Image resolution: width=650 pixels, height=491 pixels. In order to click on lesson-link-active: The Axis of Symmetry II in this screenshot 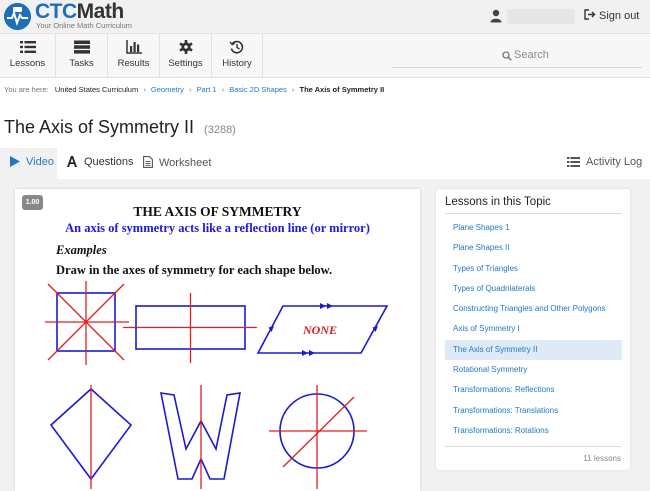, I will do `click(533, 350)`.